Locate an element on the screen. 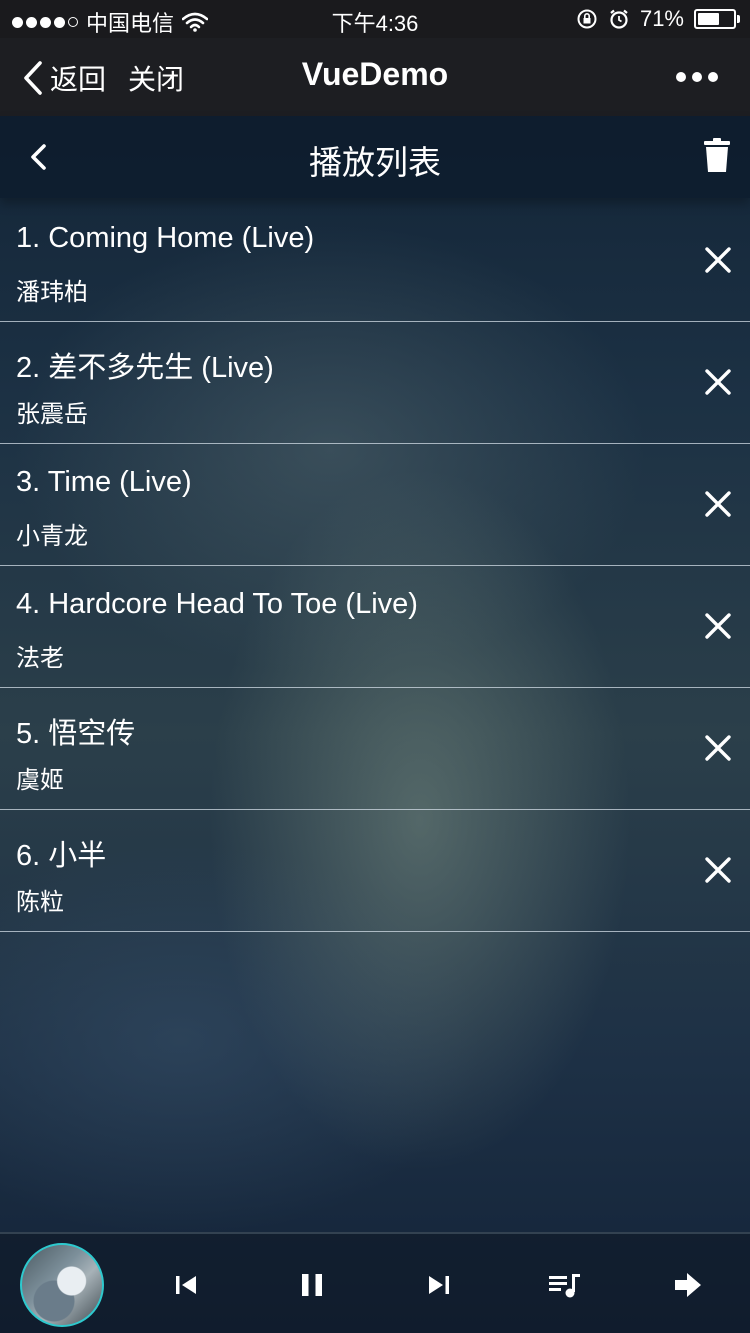  status-right: 71% is located at coordinates (658, 19).